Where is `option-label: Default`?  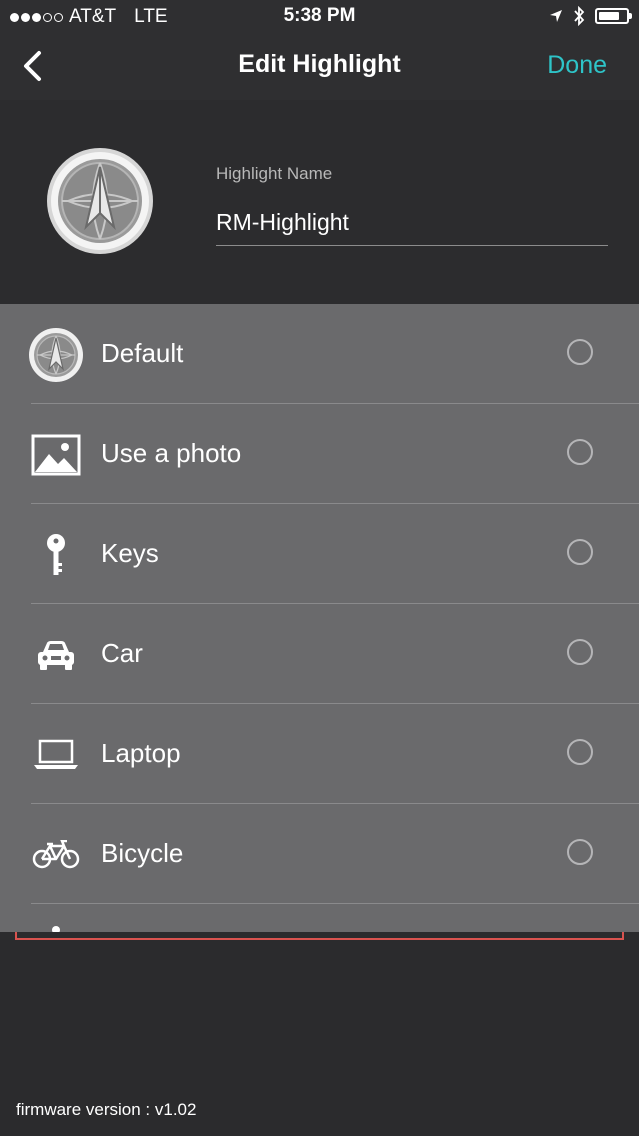
option-label: Default is located at coordinates (142, 353).